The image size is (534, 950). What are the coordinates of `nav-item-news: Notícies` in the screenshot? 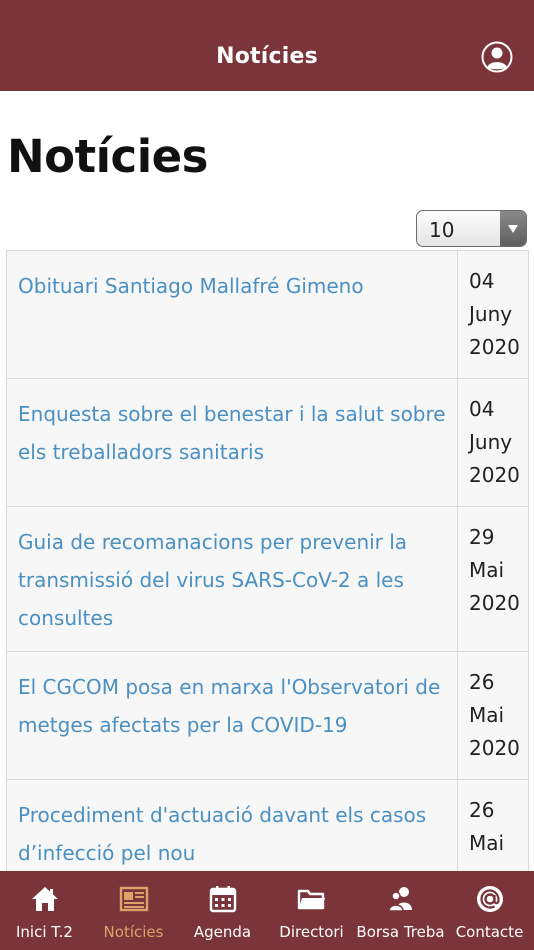 It's located at (133, 910).